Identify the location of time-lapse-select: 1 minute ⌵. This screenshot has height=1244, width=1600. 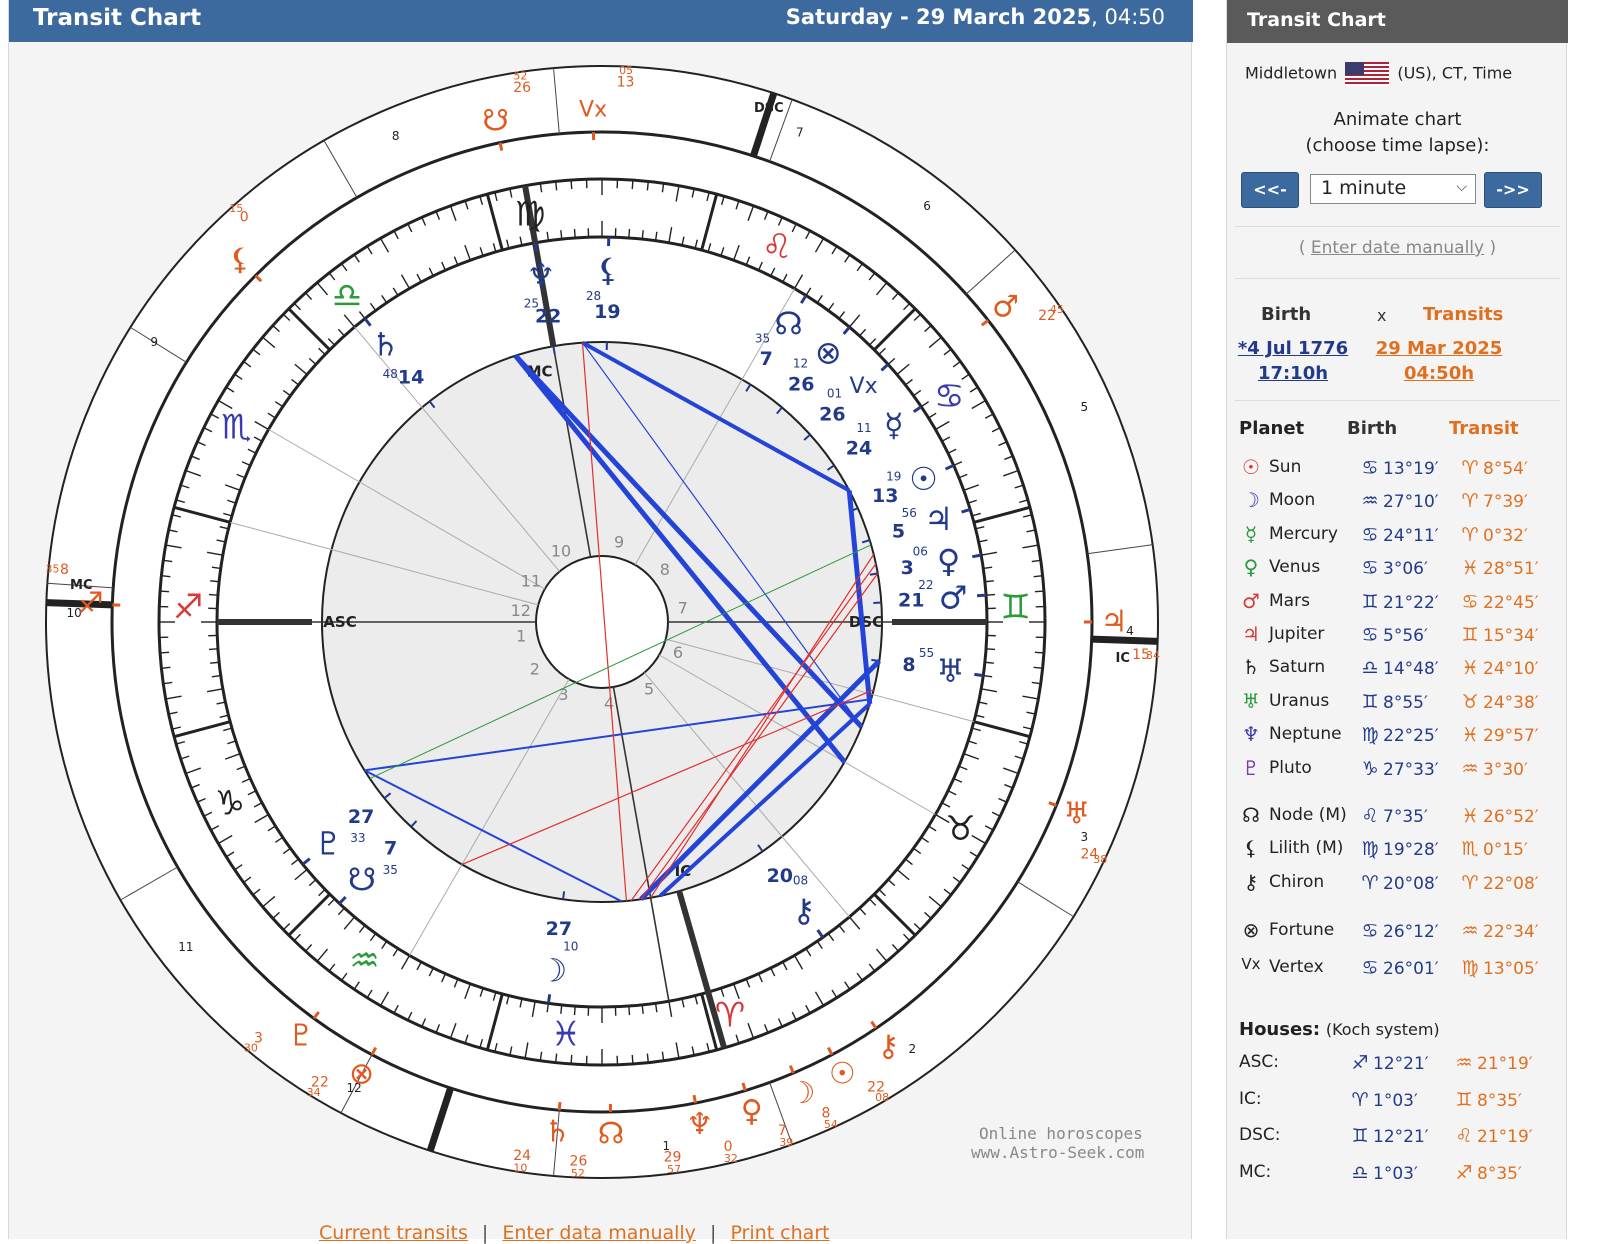
(1393, 189).